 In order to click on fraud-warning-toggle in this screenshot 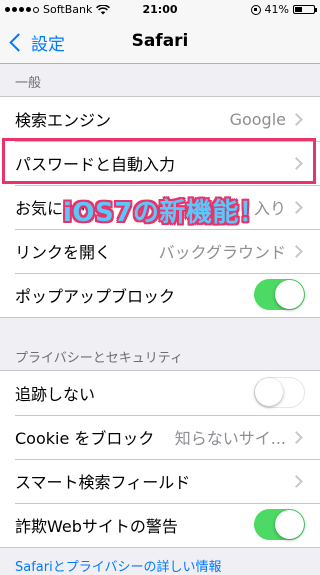, I will do `click(279, 524)`.